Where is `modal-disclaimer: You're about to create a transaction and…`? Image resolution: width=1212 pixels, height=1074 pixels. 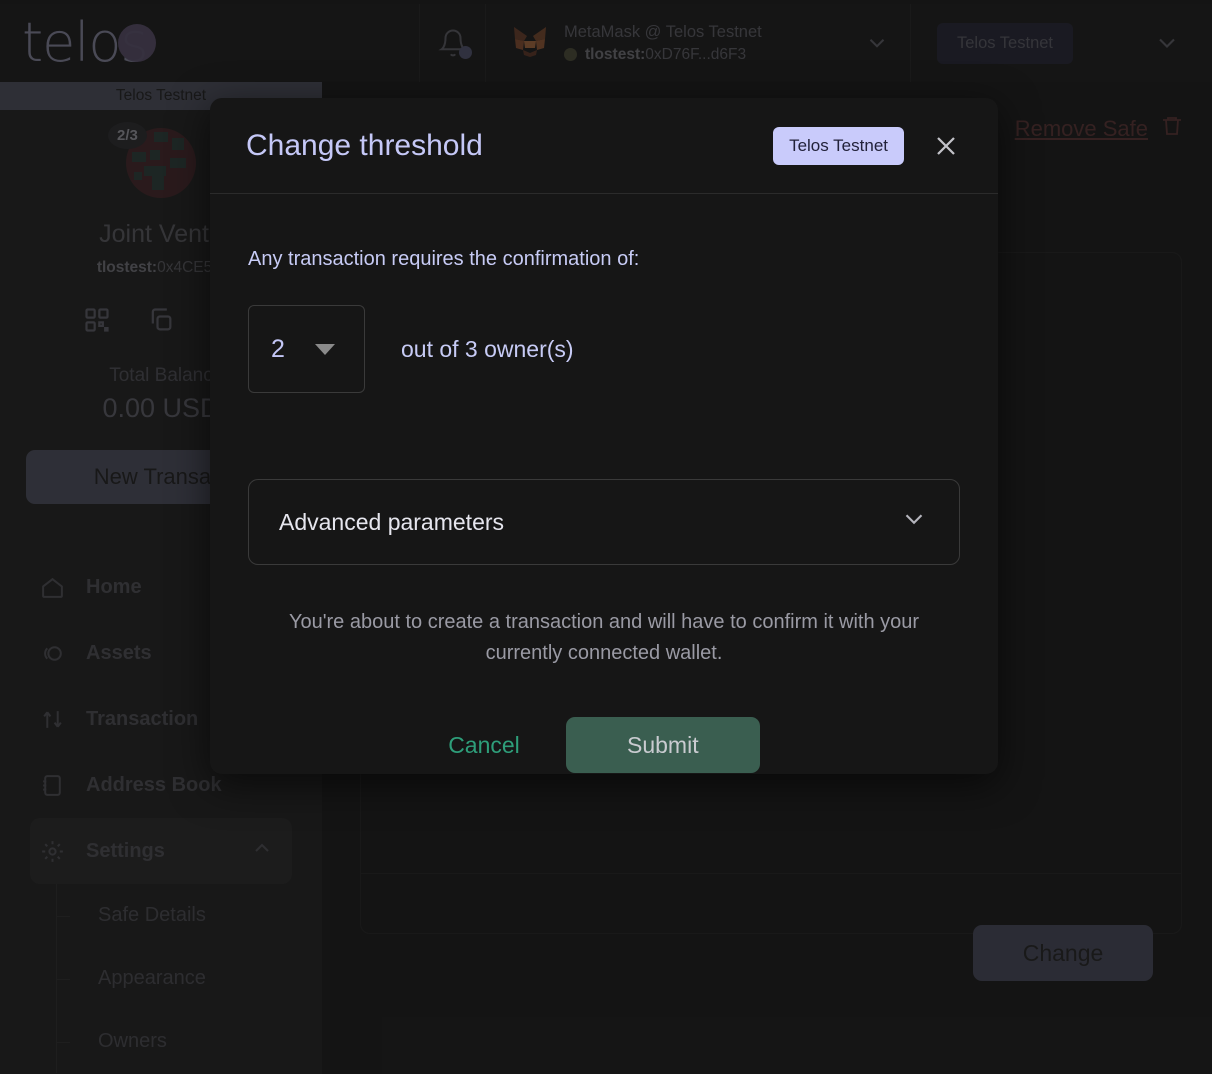
modal-disclaimer: You're about to create a transaction and… is located at coordinates (604, 637).